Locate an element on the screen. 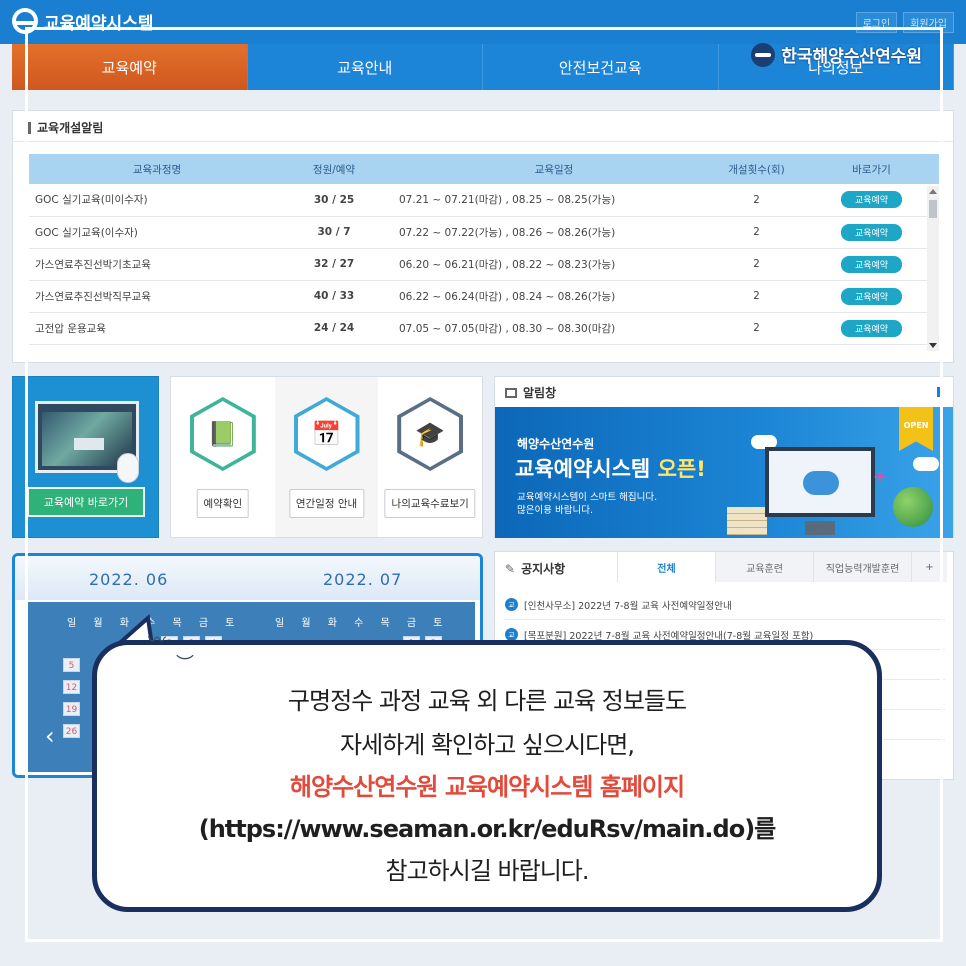 The width and height of the screenshot is (966, 966). quick-item-reservation-check: 📗 예약확인 is located at coordinates (223, 457).